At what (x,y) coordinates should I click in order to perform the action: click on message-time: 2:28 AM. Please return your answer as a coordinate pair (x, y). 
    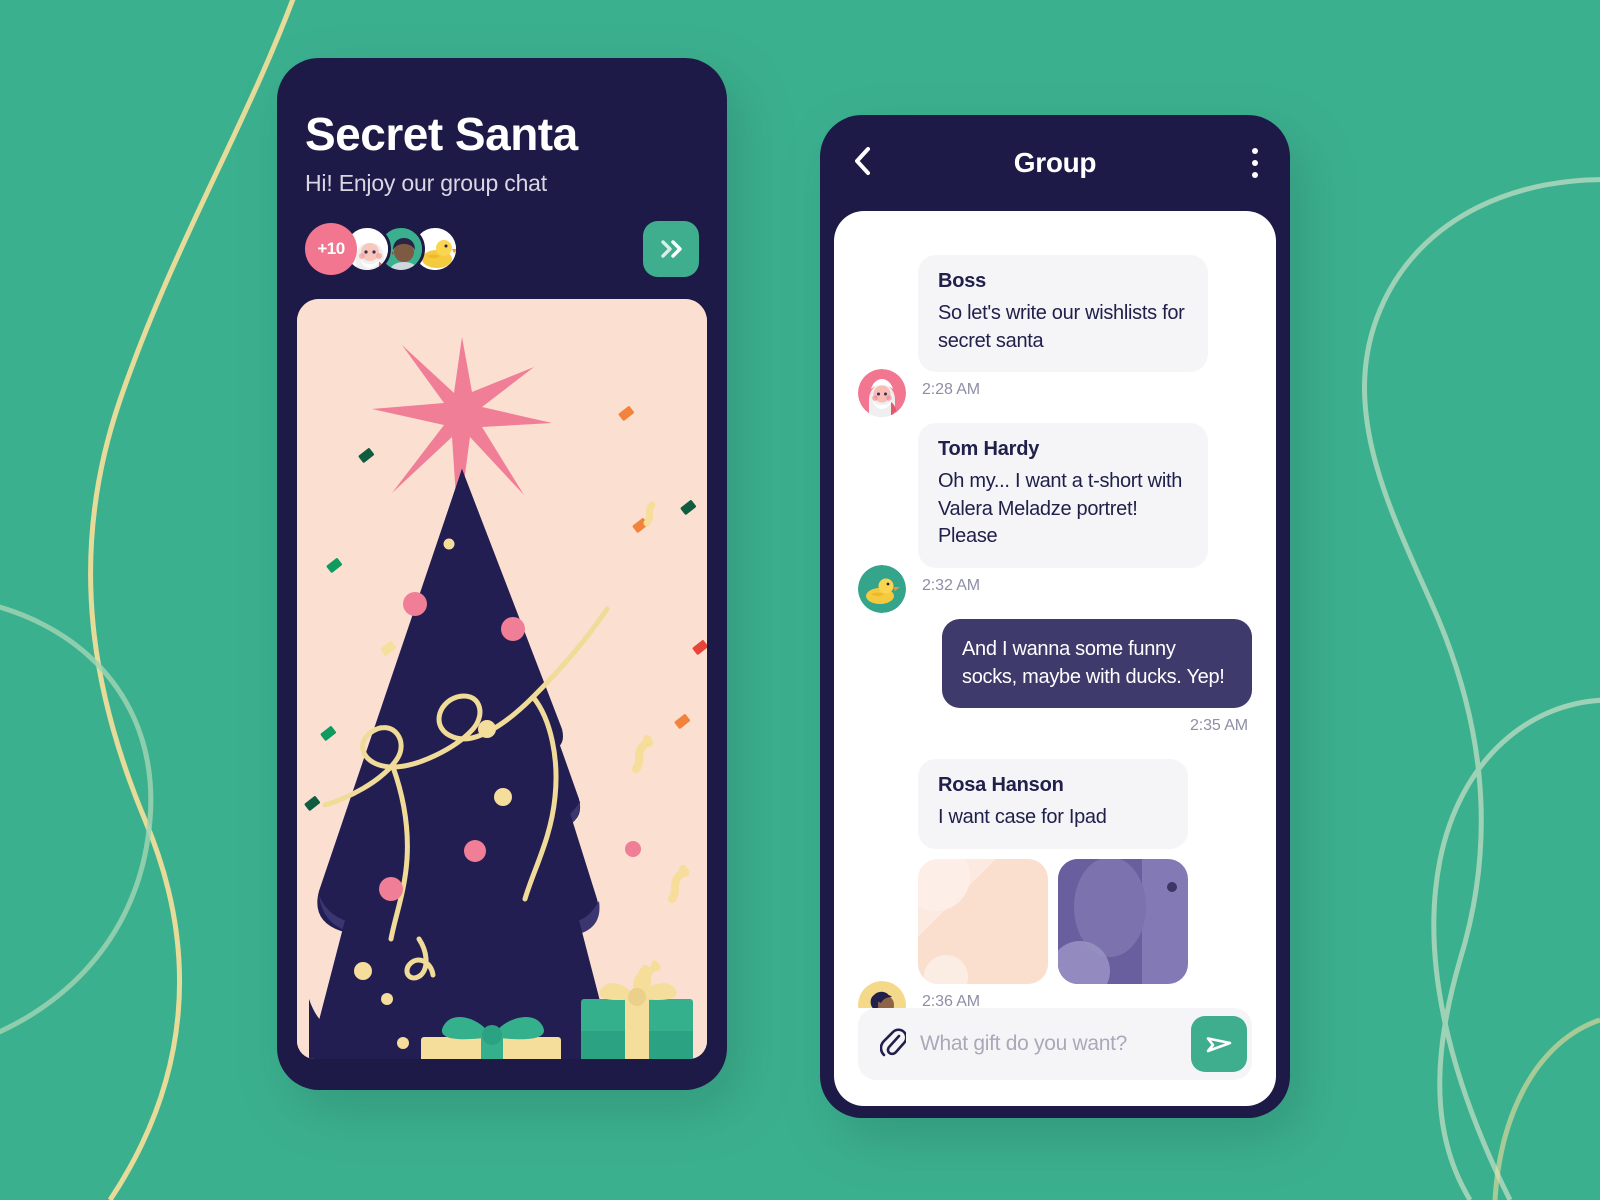
    Looking at the image, I should click on (951, 390).